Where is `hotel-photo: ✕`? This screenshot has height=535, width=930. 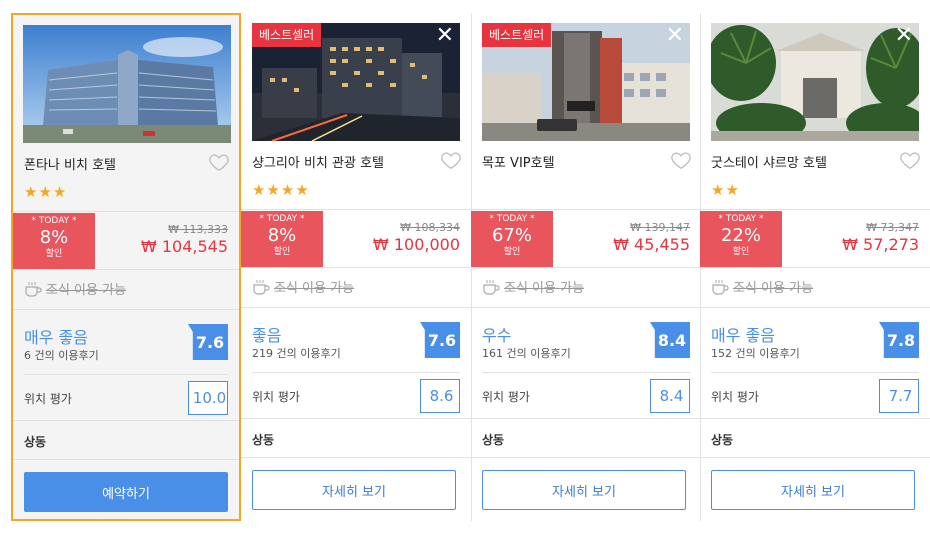
hotel-photo: ✕ is located at coordinates (815, 82).